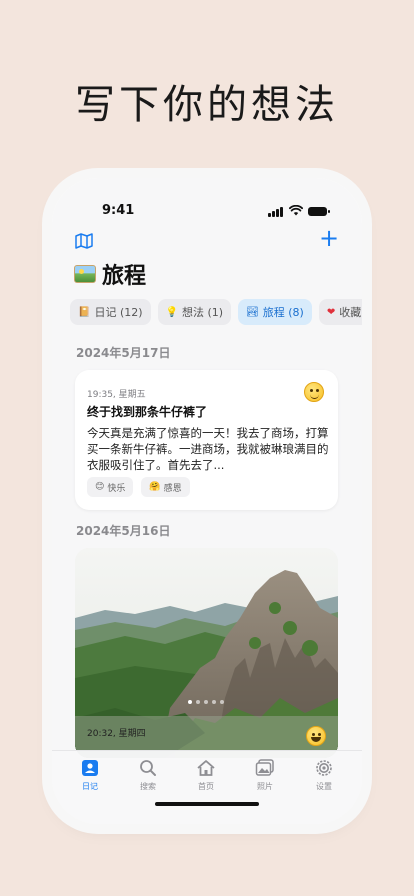  What do you see at coordinates (207, 105) in the screenshot?
I see `promo-headline: 写下你的想法` at bounding box center [207, 105].